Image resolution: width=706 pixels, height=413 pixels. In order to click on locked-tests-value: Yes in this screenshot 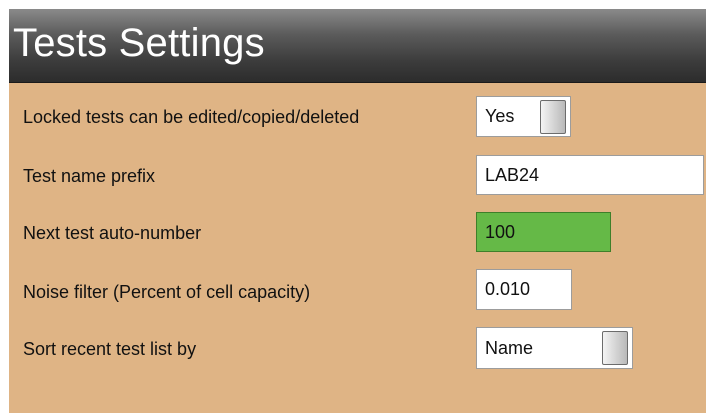, I will do `click(500, 116)`.